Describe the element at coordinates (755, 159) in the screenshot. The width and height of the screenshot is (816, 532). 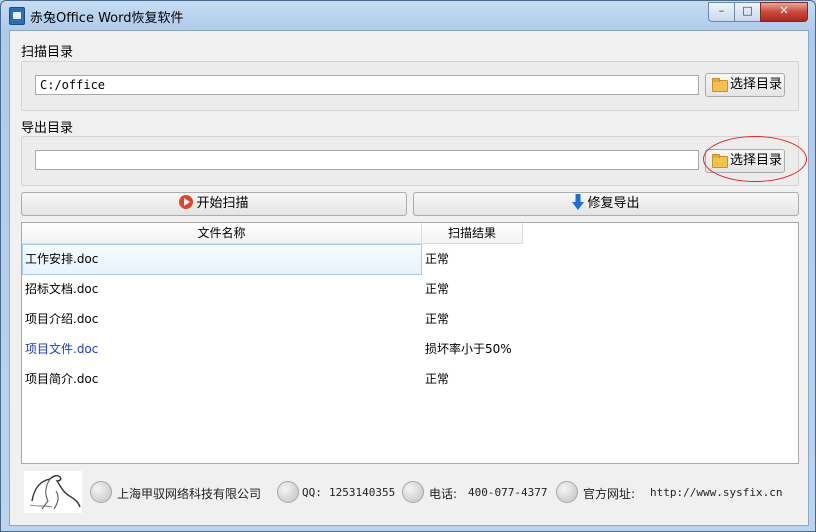
I see `highlight-circle-annotation` at that location.